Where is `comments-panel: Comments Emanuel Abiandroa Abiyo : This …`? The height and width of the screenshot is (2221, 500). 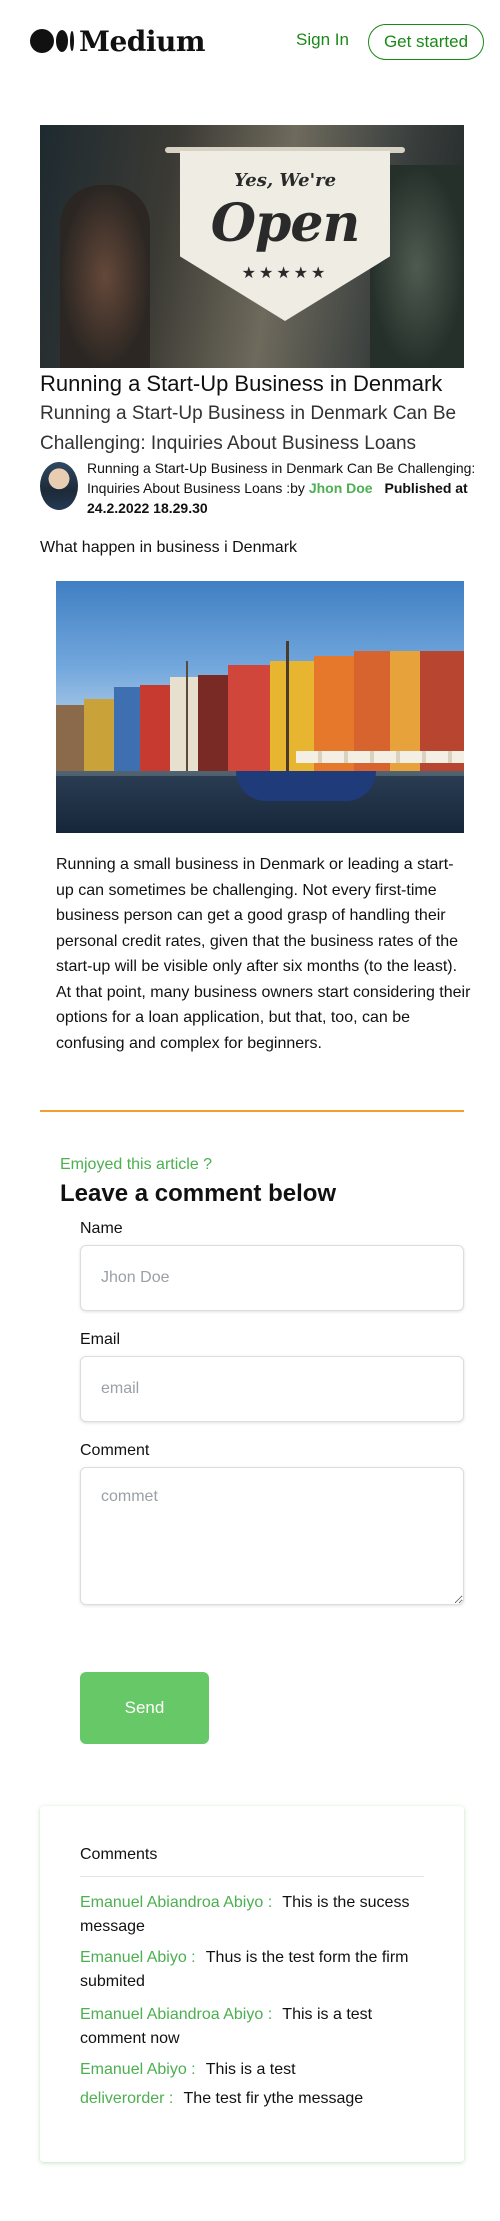
comments-panel: Comments Emanuel Abiandroa Abiyo : This … is located at coordinates (252, 1984).